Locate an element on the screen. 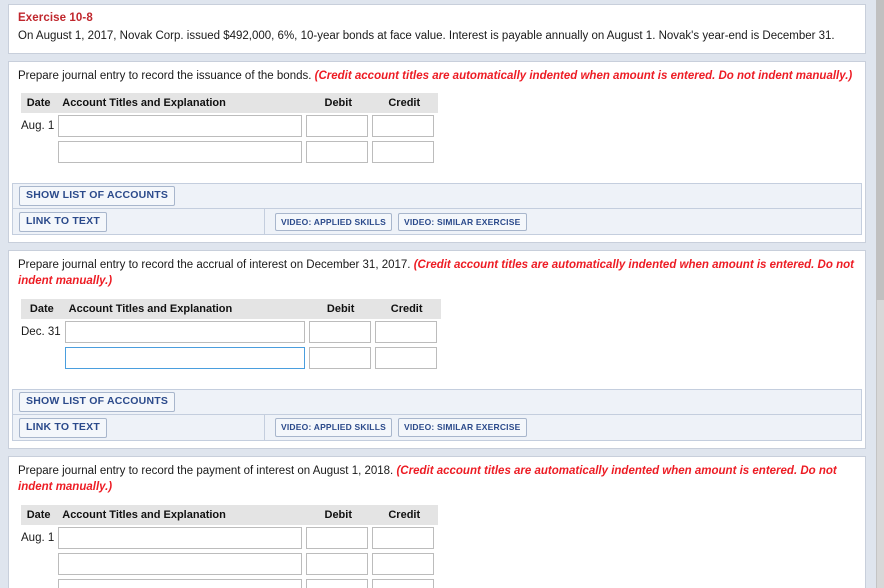  table-row: Dec. 31 is located at coordinates (231, 332).